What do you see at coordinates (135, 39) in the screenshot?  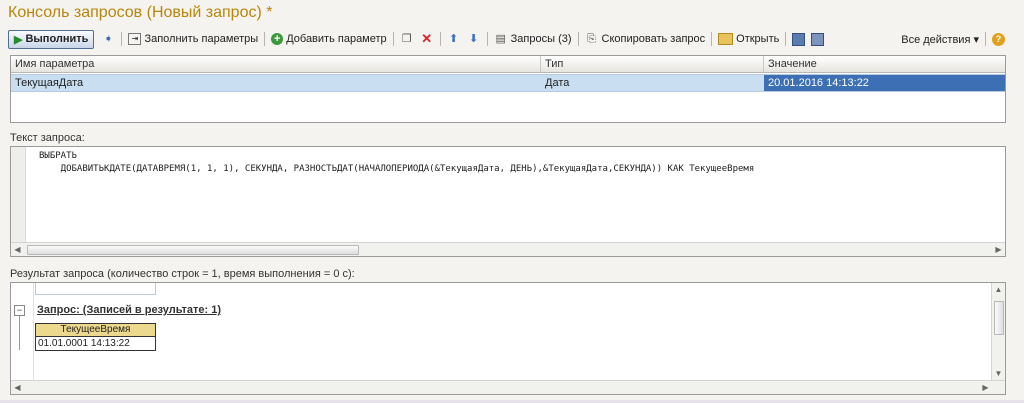 I see `fill-params-icon: ⇥` at bounding box center [135, 39].